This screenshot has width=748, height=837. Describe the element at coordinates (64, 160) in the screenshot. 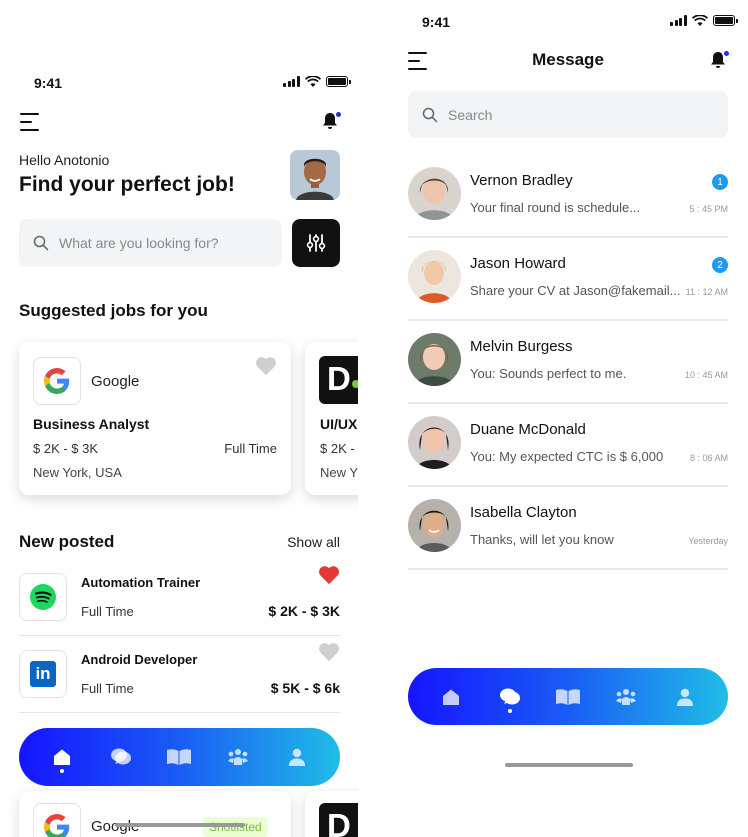

I see `greeting: Hello Anotonio` at that location.